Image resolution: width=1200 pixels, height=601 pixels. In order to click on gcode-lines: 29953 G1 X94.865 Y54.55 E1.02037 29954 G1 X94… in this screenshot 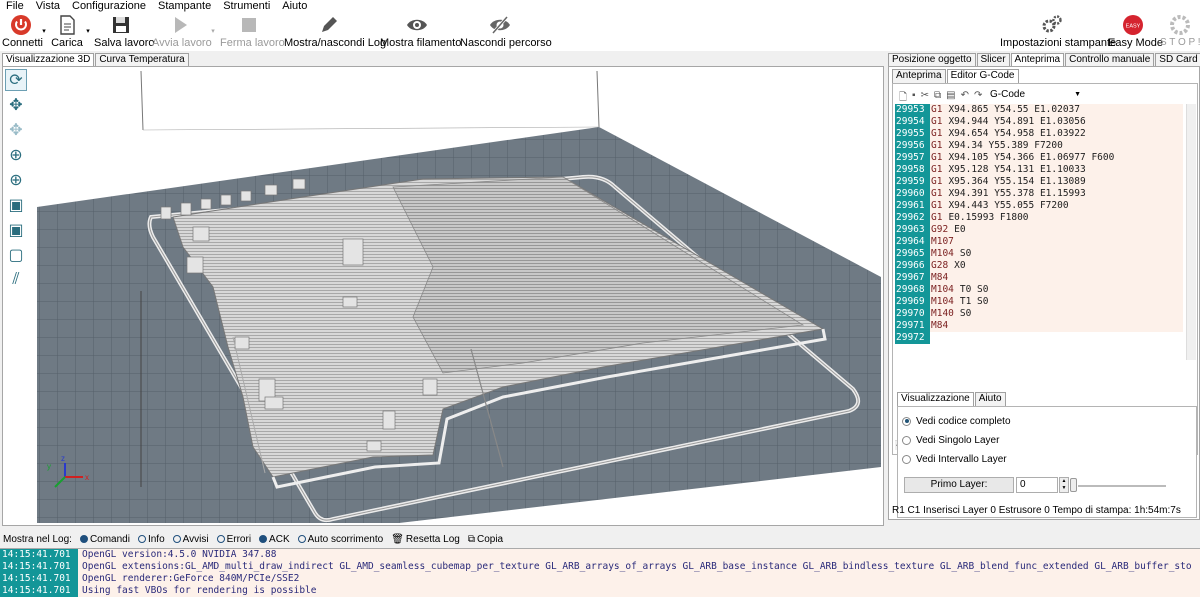, I will do `click(1039, 232)`.